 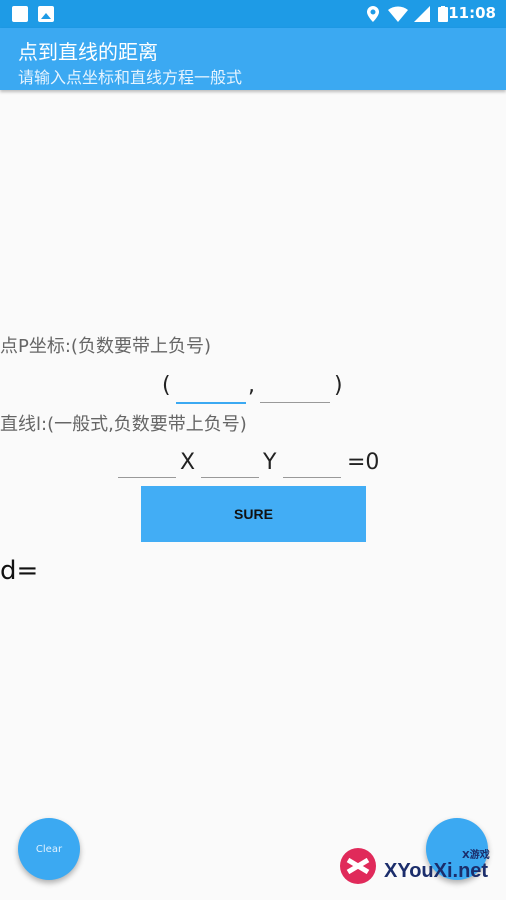 What do you see at coordinates (422, 14) in the screenshot?
I see `signal-icon` at bounding box center [422, 14].